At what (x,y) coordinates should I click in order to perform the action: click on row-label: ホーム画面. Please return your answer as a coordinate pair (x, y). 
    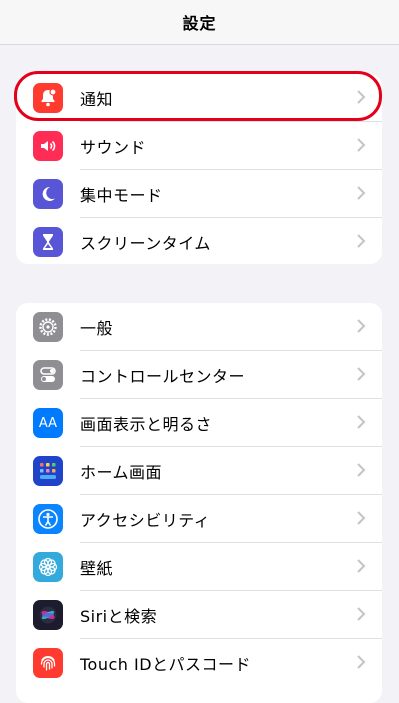
    Looking at the image, I should click on (121, 472).